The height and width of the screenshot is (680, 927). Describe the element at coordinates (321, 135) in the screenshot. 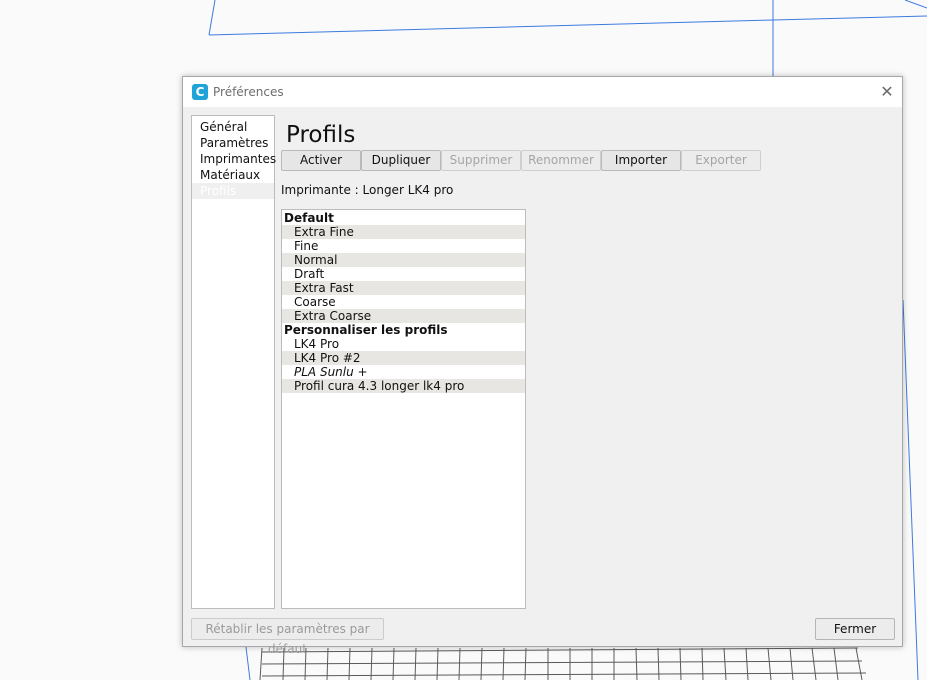

I see `page-title: Profils` at that location.